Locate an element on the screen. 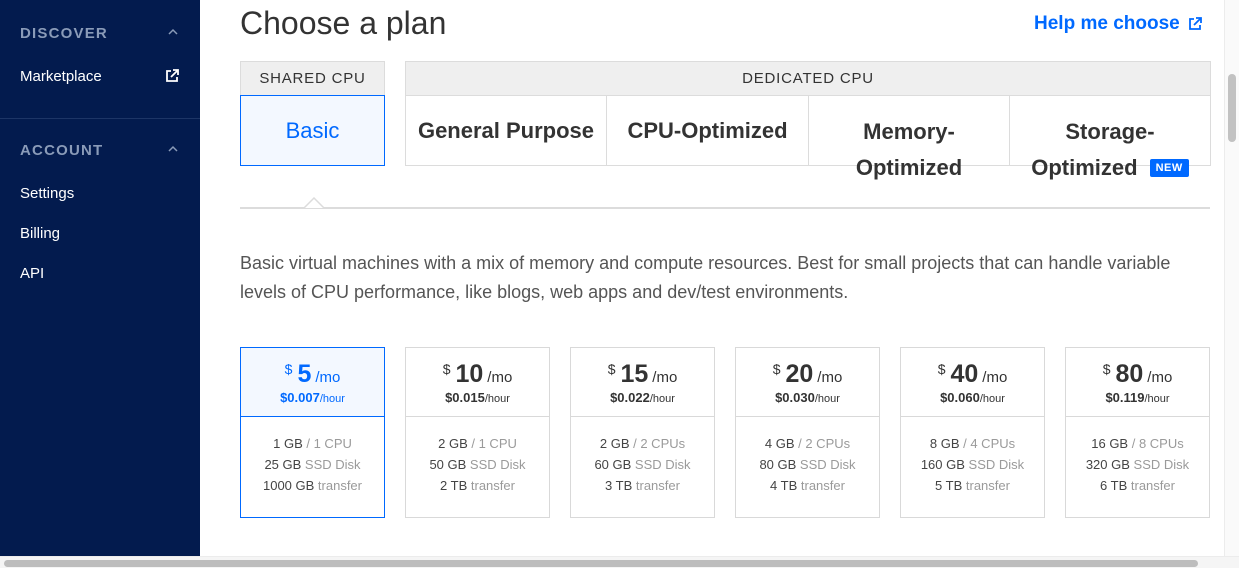 This screenshot has height=568, width=1239. tab-general-purpose: General Purpose is located at coordinates (506, 130).